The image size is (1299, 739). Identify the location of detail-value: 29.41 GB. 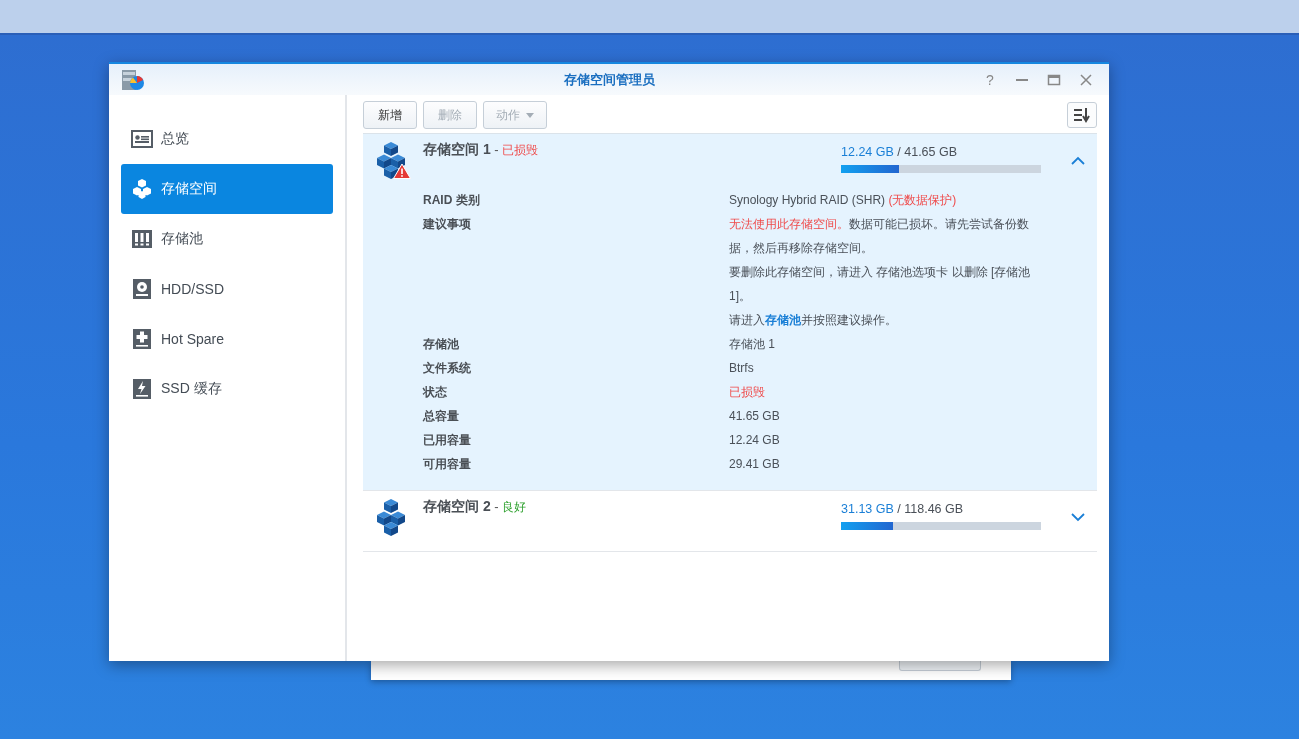
(755, 464).